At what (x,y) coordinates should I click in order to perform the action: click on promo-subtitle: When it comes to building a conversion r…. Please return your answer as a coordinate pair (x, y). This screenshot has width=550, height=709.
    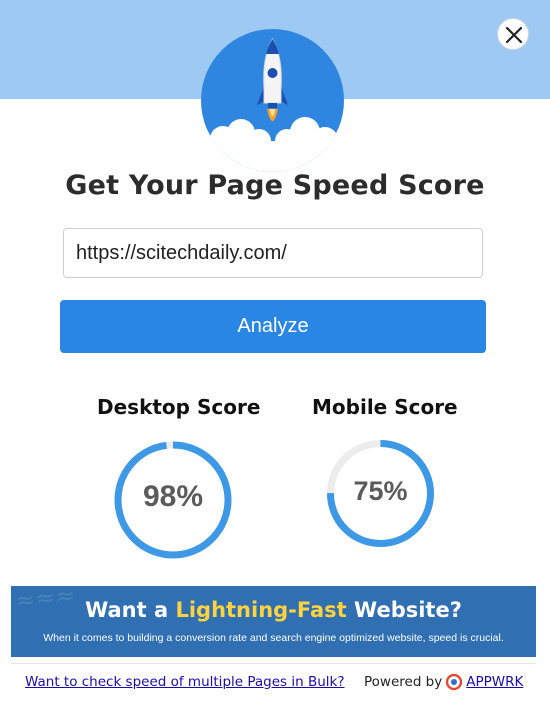
    Looking at the image, I should click on (273, 638).